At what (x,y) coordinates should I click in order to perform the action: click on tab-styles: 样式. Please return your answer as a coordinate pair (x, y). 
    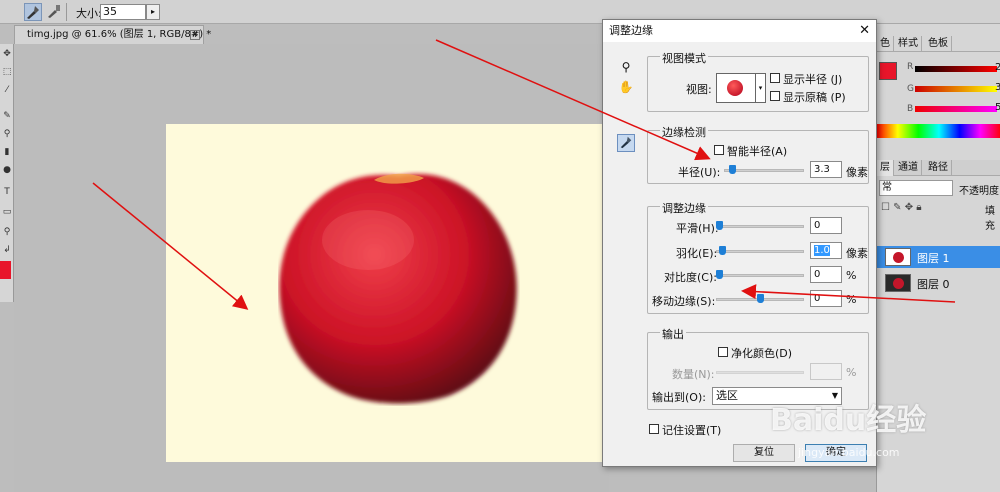
    Looking at the image, I should click on (908, 44).